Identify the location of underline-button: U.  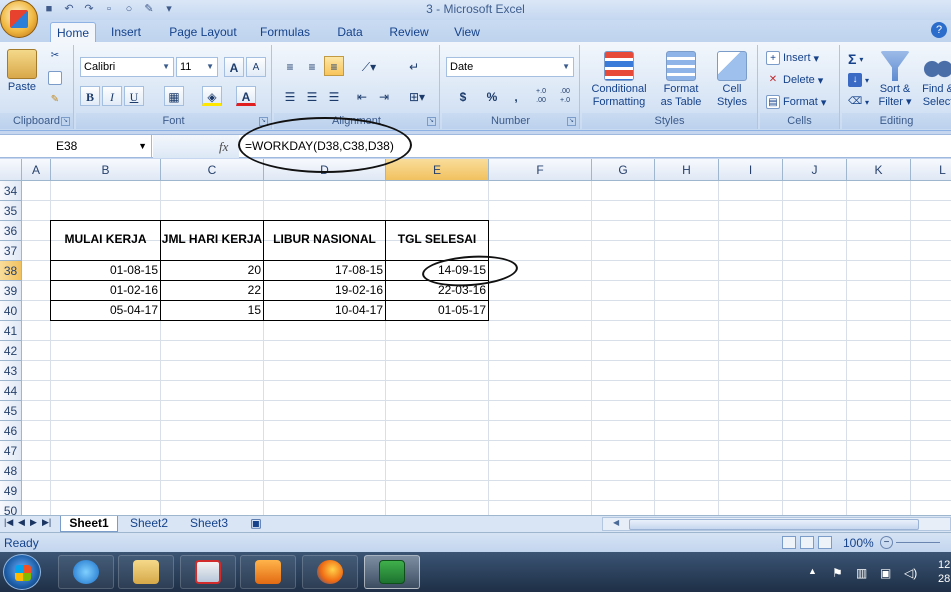
(134, 96).